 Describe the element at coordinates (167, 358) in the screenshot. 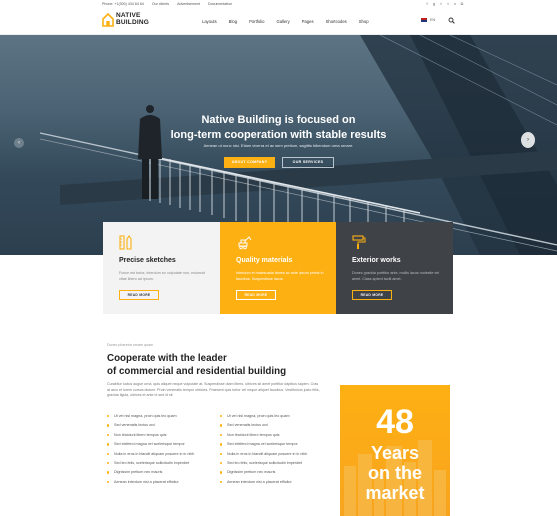

I see `about-title-line1: Cooperate with the leader` at that location.